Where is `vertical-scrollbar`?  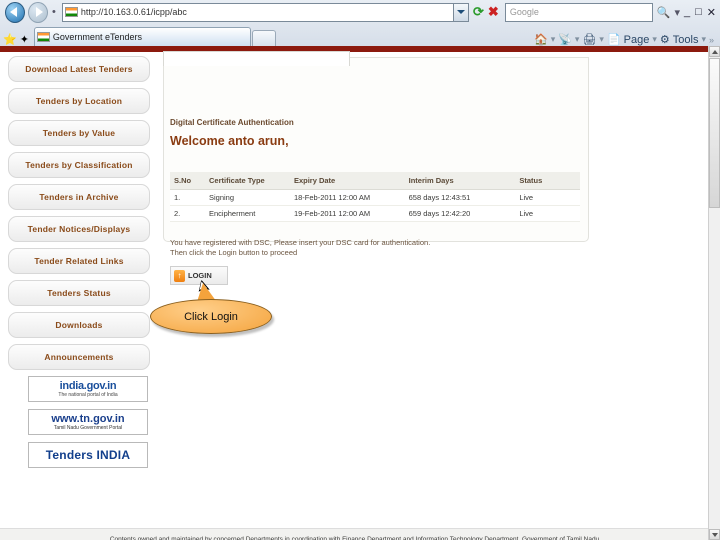 vertical-scrollbar is located at coordinates (714, 293).